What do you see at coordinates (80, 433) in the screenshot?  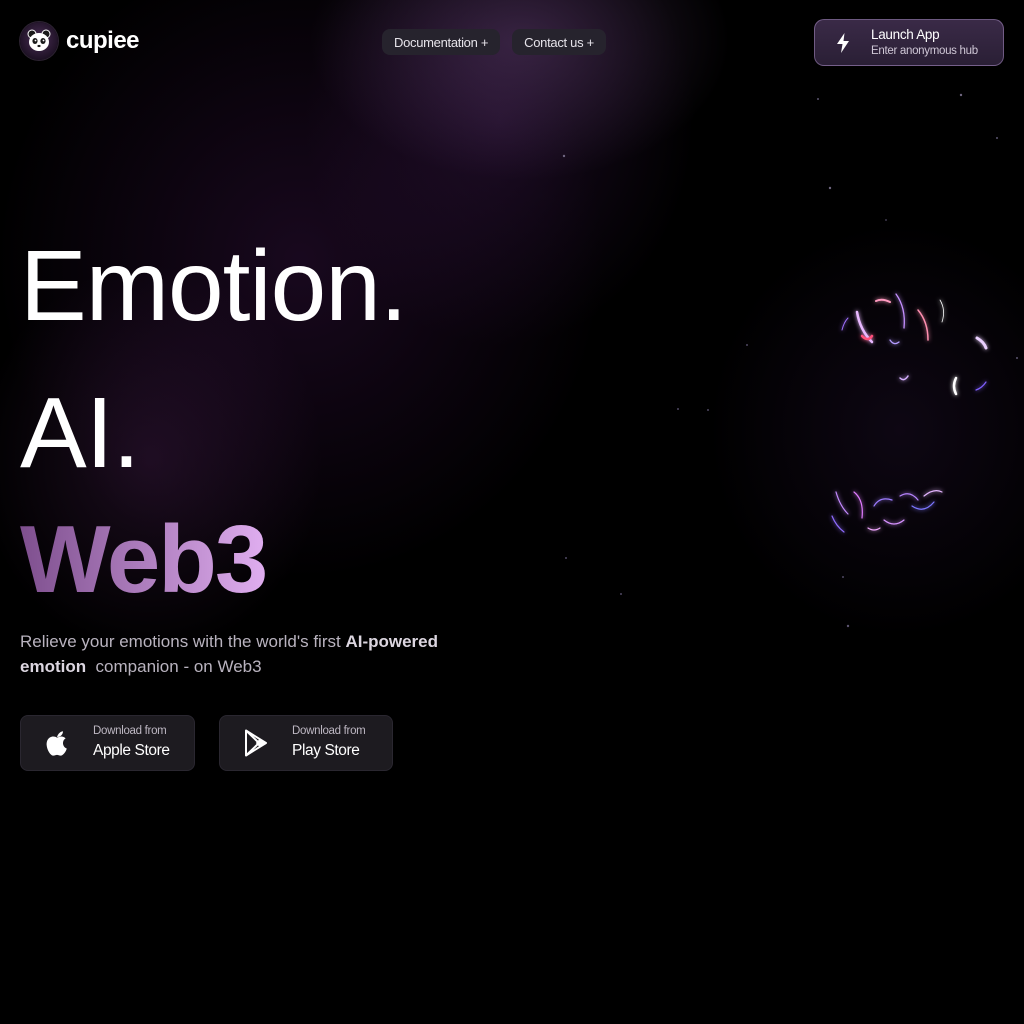 I see `hero-heading-ai: AI.` at bounding box center [80, 433].